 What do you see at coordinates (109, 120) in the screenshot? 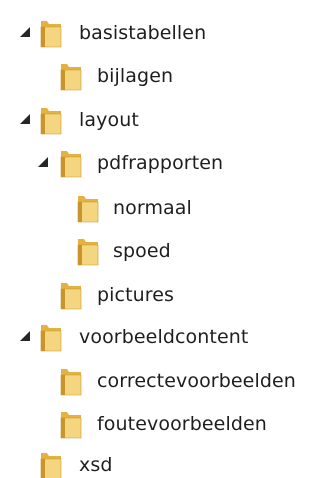
I see `tree-item-label: layout` at bounding box center [109, 120].